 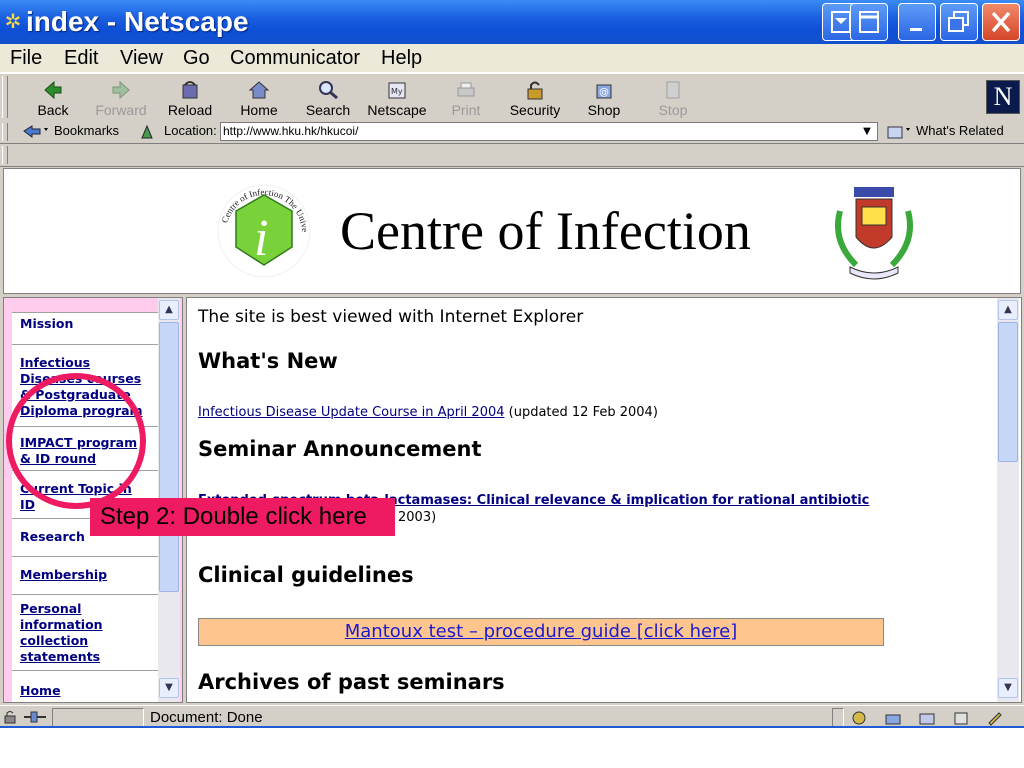 What do you see at coordinates (417, 517) in the screenshot?
I see `seminar-date: 2003)` at bounding box center [417, 517].